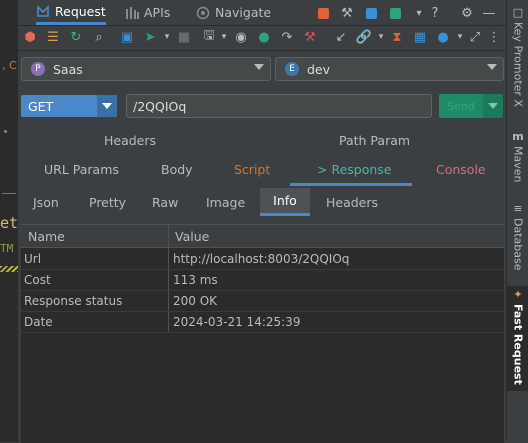  I want to click on tab-pretty: Pretty, so click(107, 202).